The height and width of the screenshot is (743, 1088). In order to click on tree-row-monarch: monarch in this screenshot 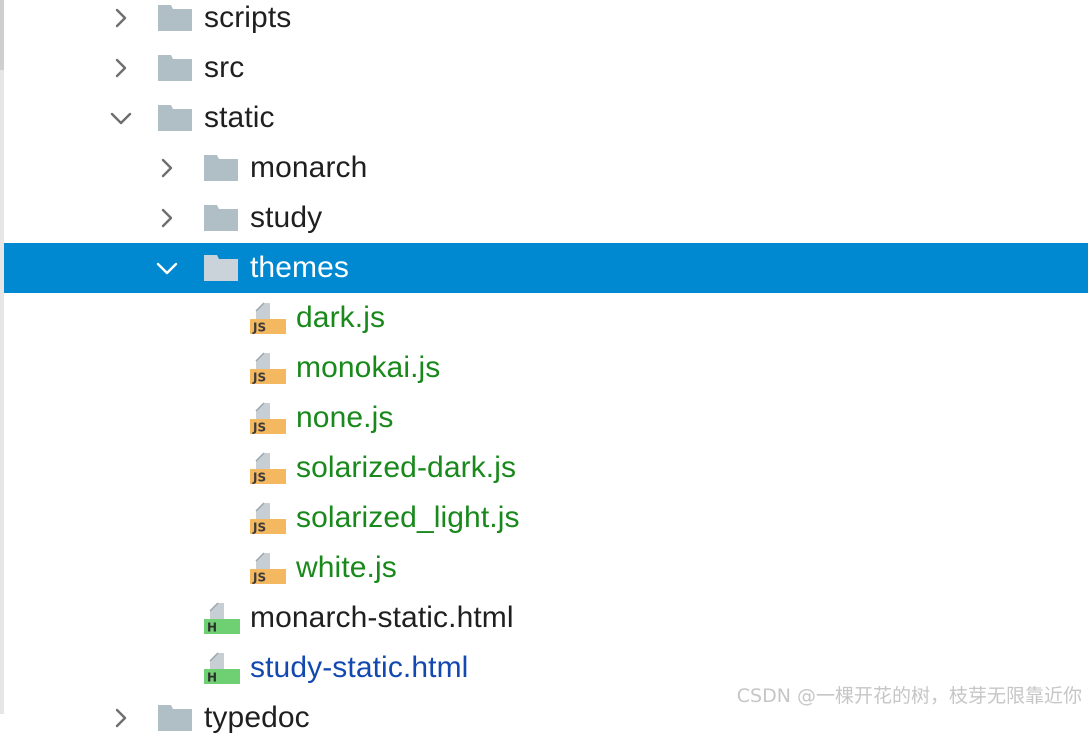, I will do `click(546, 168)`.